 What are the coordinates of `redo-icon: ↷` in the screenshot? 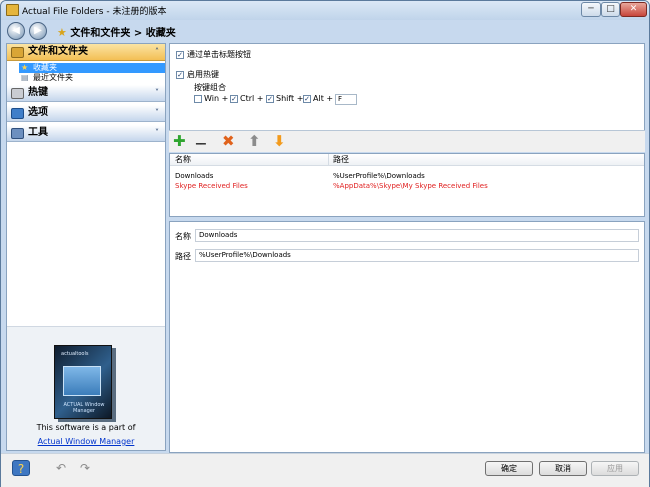 It's located at (85, 468).